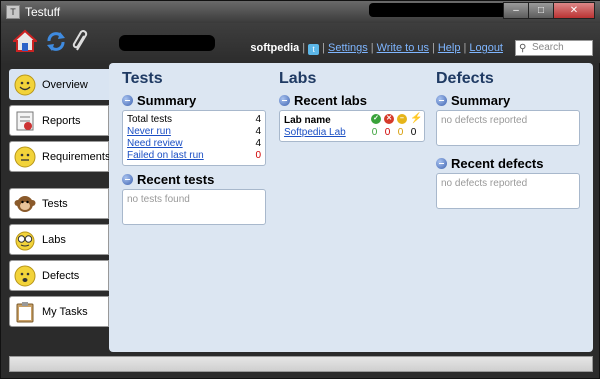 This screenshot has width=600, height=379. I want to click on search-icon: ⚲, so click(523, 48).